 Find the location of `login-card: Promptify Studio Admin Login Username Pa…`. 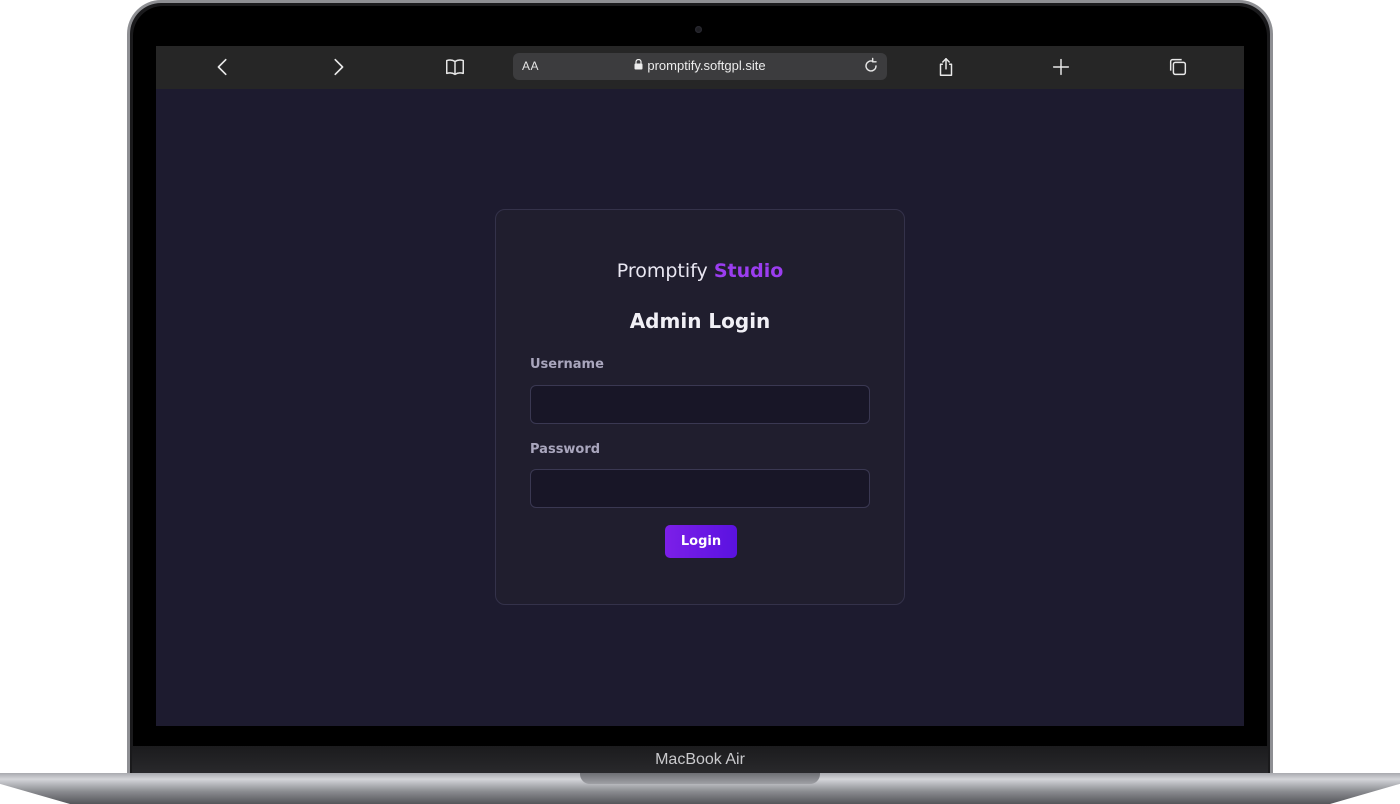

login-card: Promptify Studio Admin Login Username Pa… is located at coordinates (700, 407).